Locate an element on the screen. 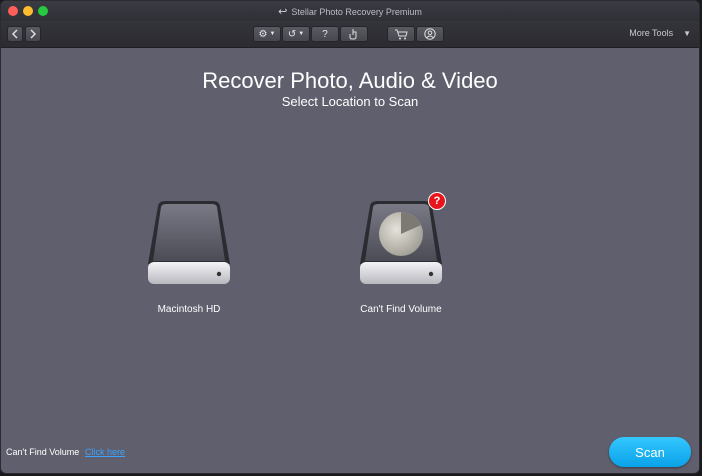 The width and height of the screenshot is (702, 476). history-button: ↺ ▼ is located at coordinates (296, 34).